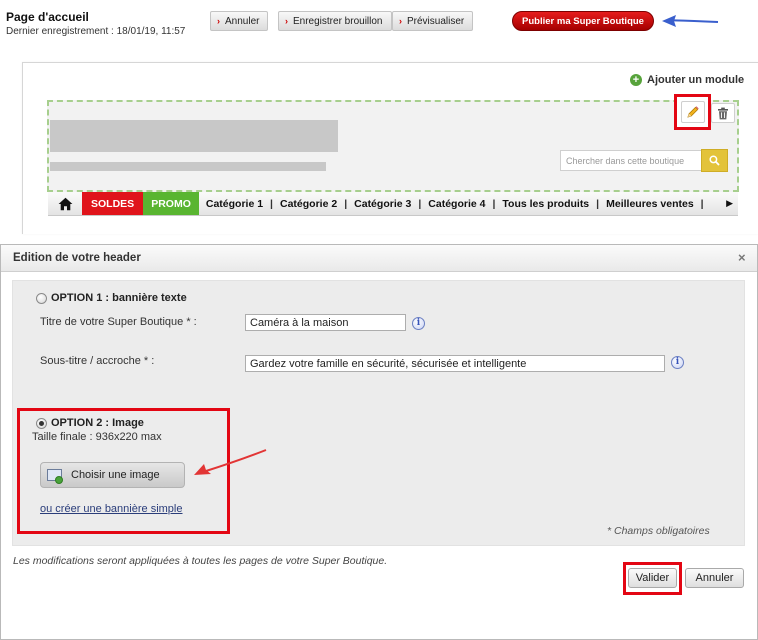 This screenshot has height=640, width=758. I want to click on validate-button: Valider, so click(652, 578).